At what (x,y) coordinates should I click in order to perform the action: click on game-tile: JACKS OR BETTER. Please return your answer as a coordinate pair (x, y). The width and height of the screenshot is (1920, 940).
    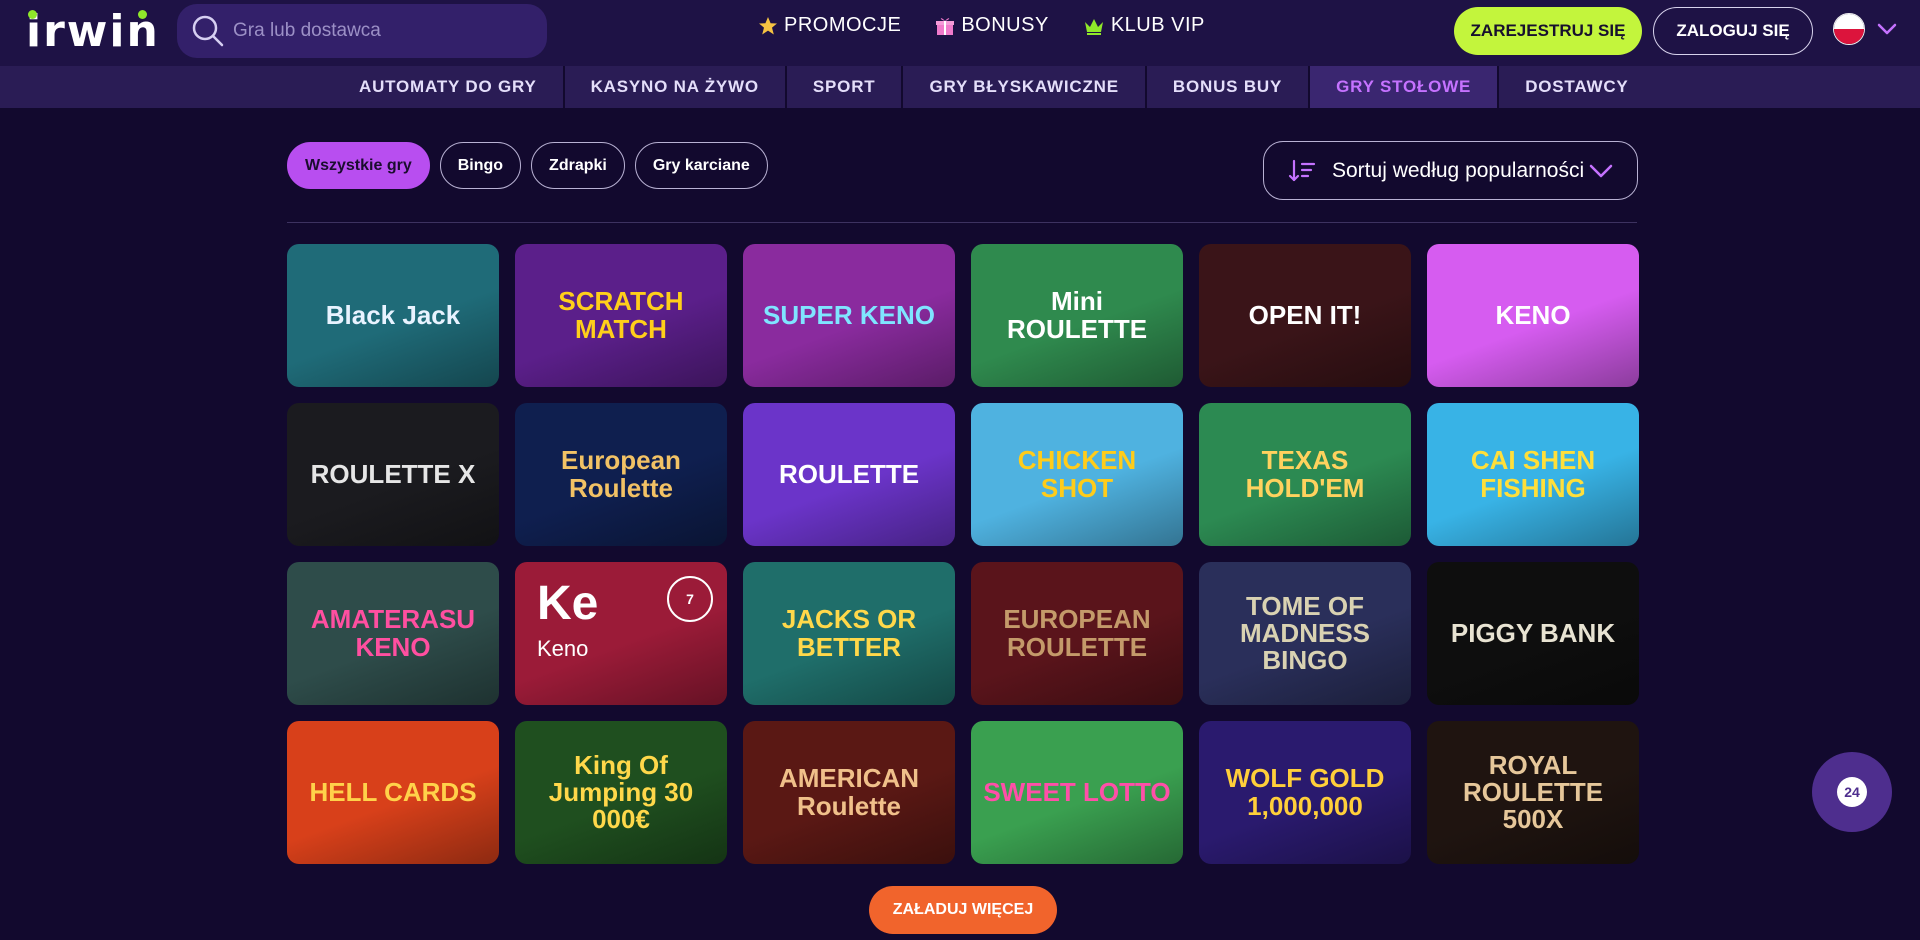
    Looking at the image, I should click on (849, 633).